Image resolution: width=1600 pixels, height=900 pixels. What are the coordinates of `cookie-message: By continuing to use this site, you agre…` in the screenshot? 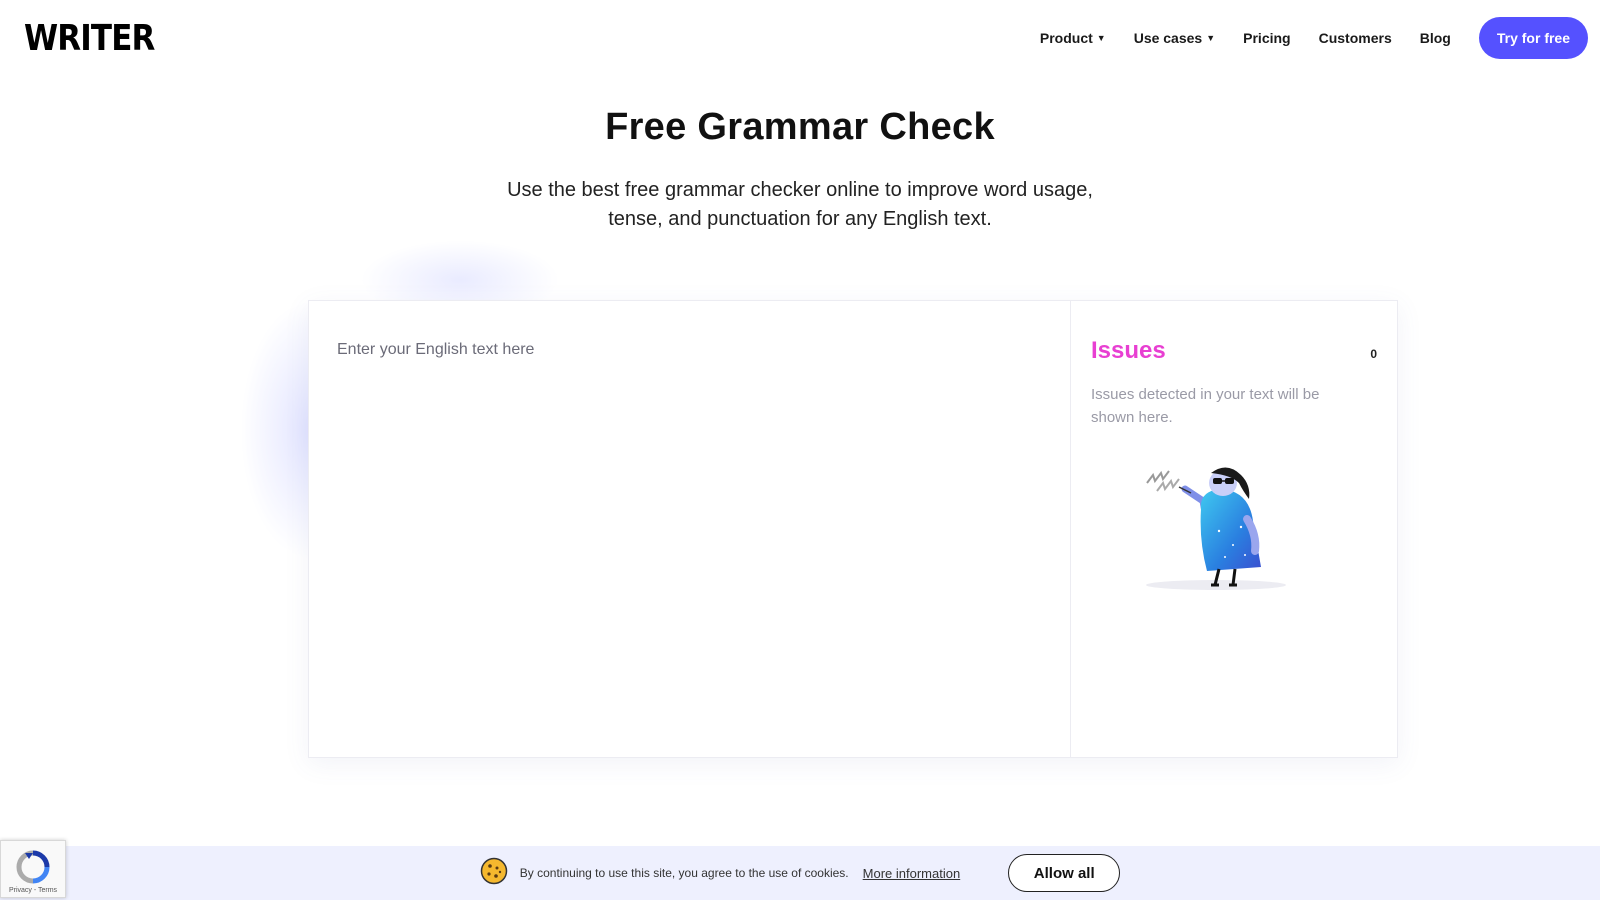 It's located at (684, 873).